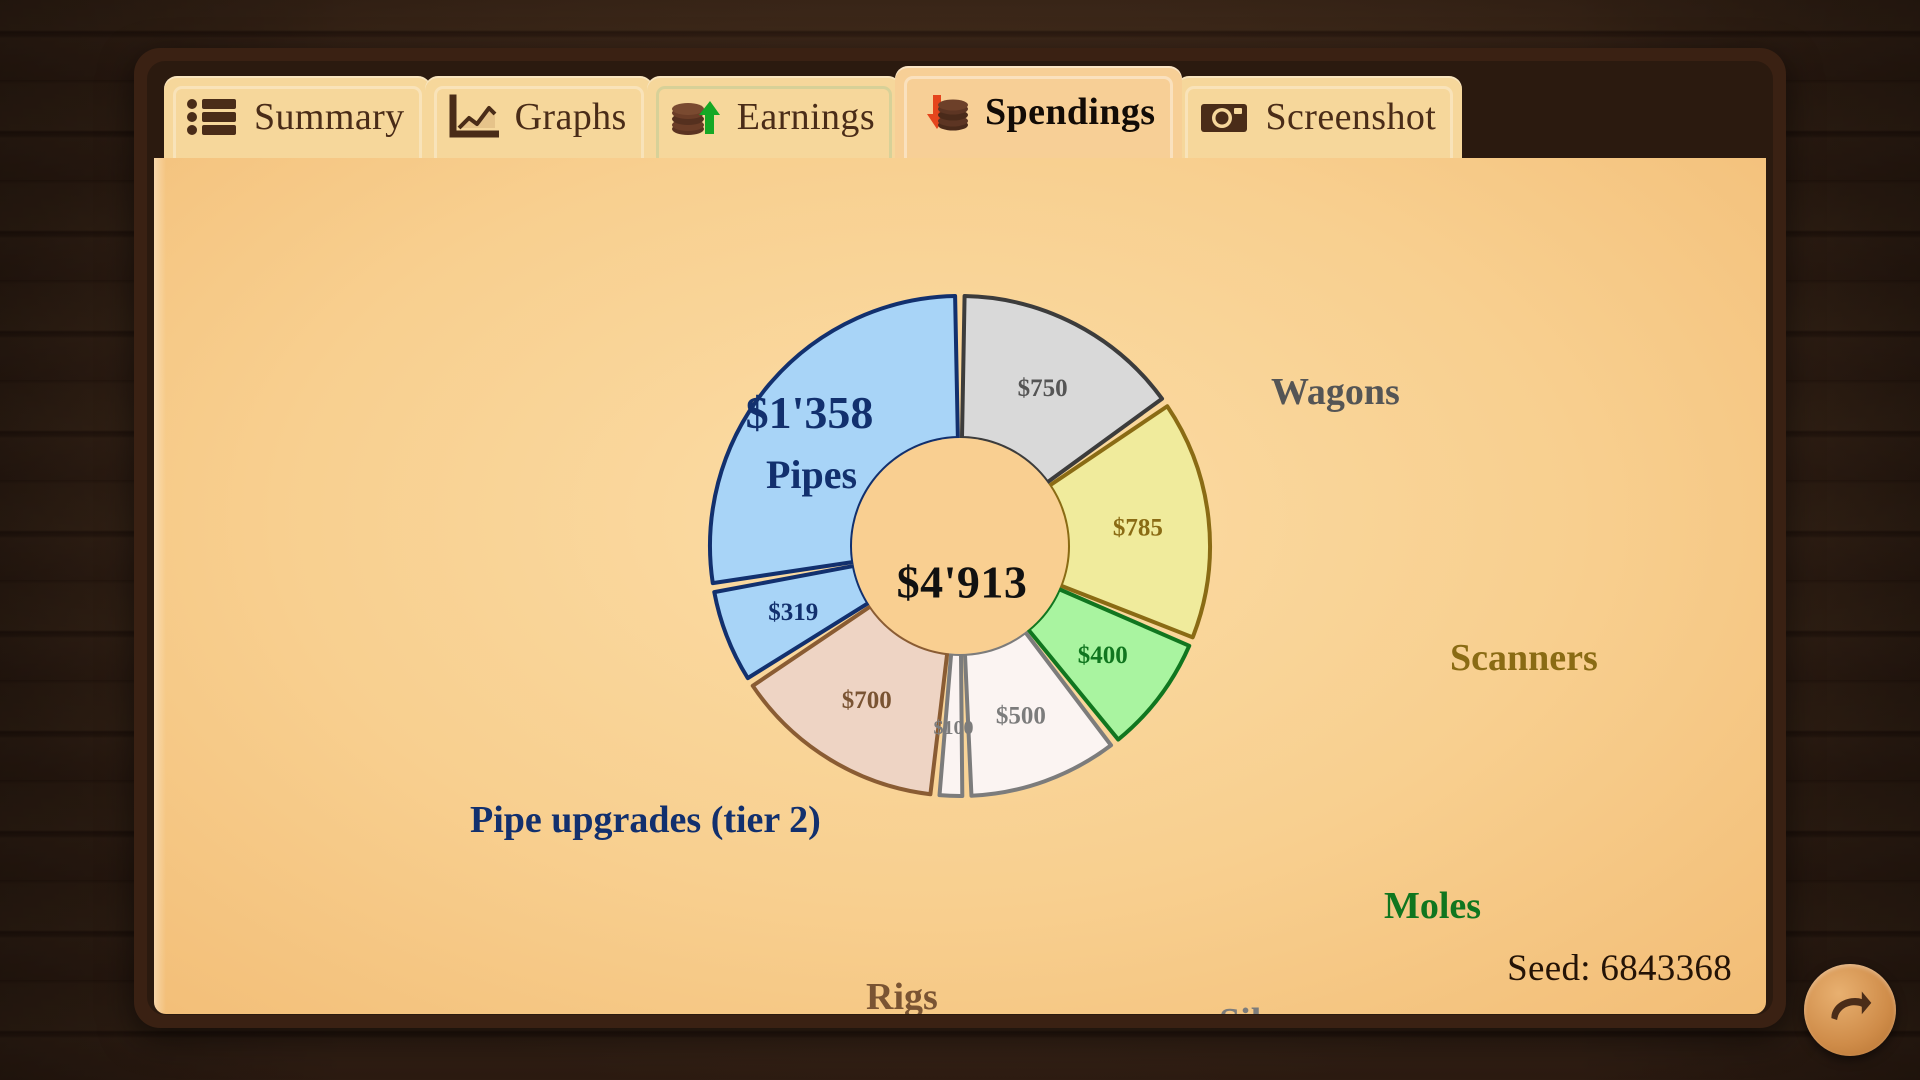  I want to click on pie-slice-value-label: $500, so click(1021, 715).